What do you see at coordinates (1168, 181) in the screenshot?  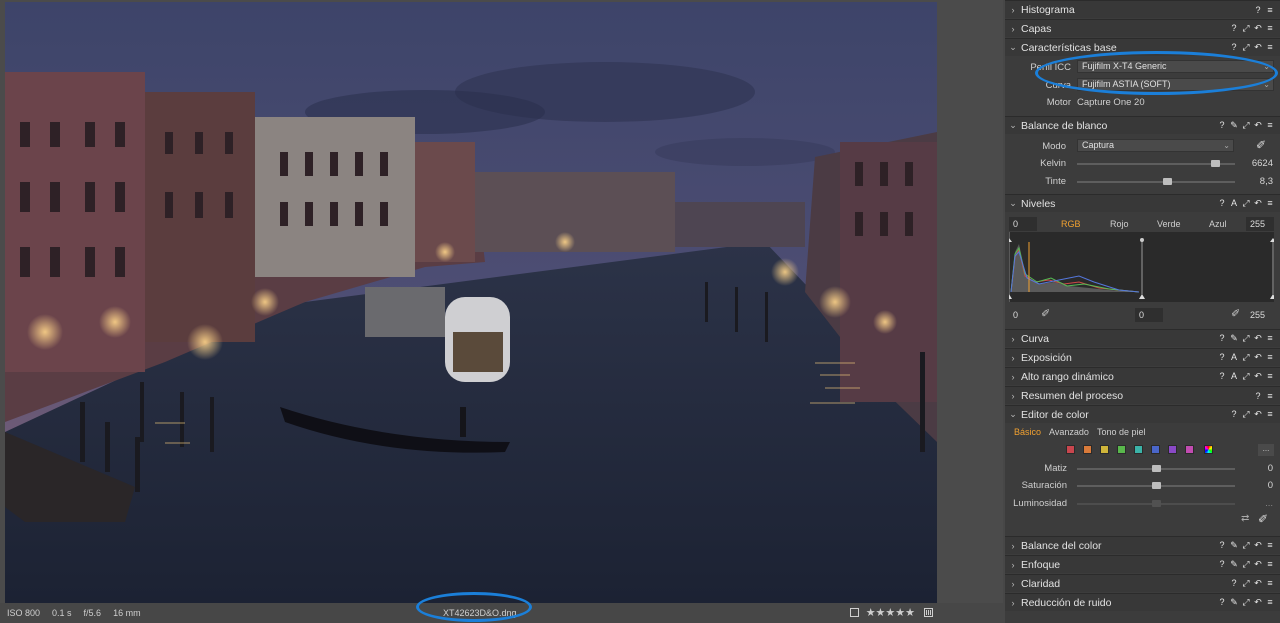 I see `tint-knob` at bounding box center [1168, 181].